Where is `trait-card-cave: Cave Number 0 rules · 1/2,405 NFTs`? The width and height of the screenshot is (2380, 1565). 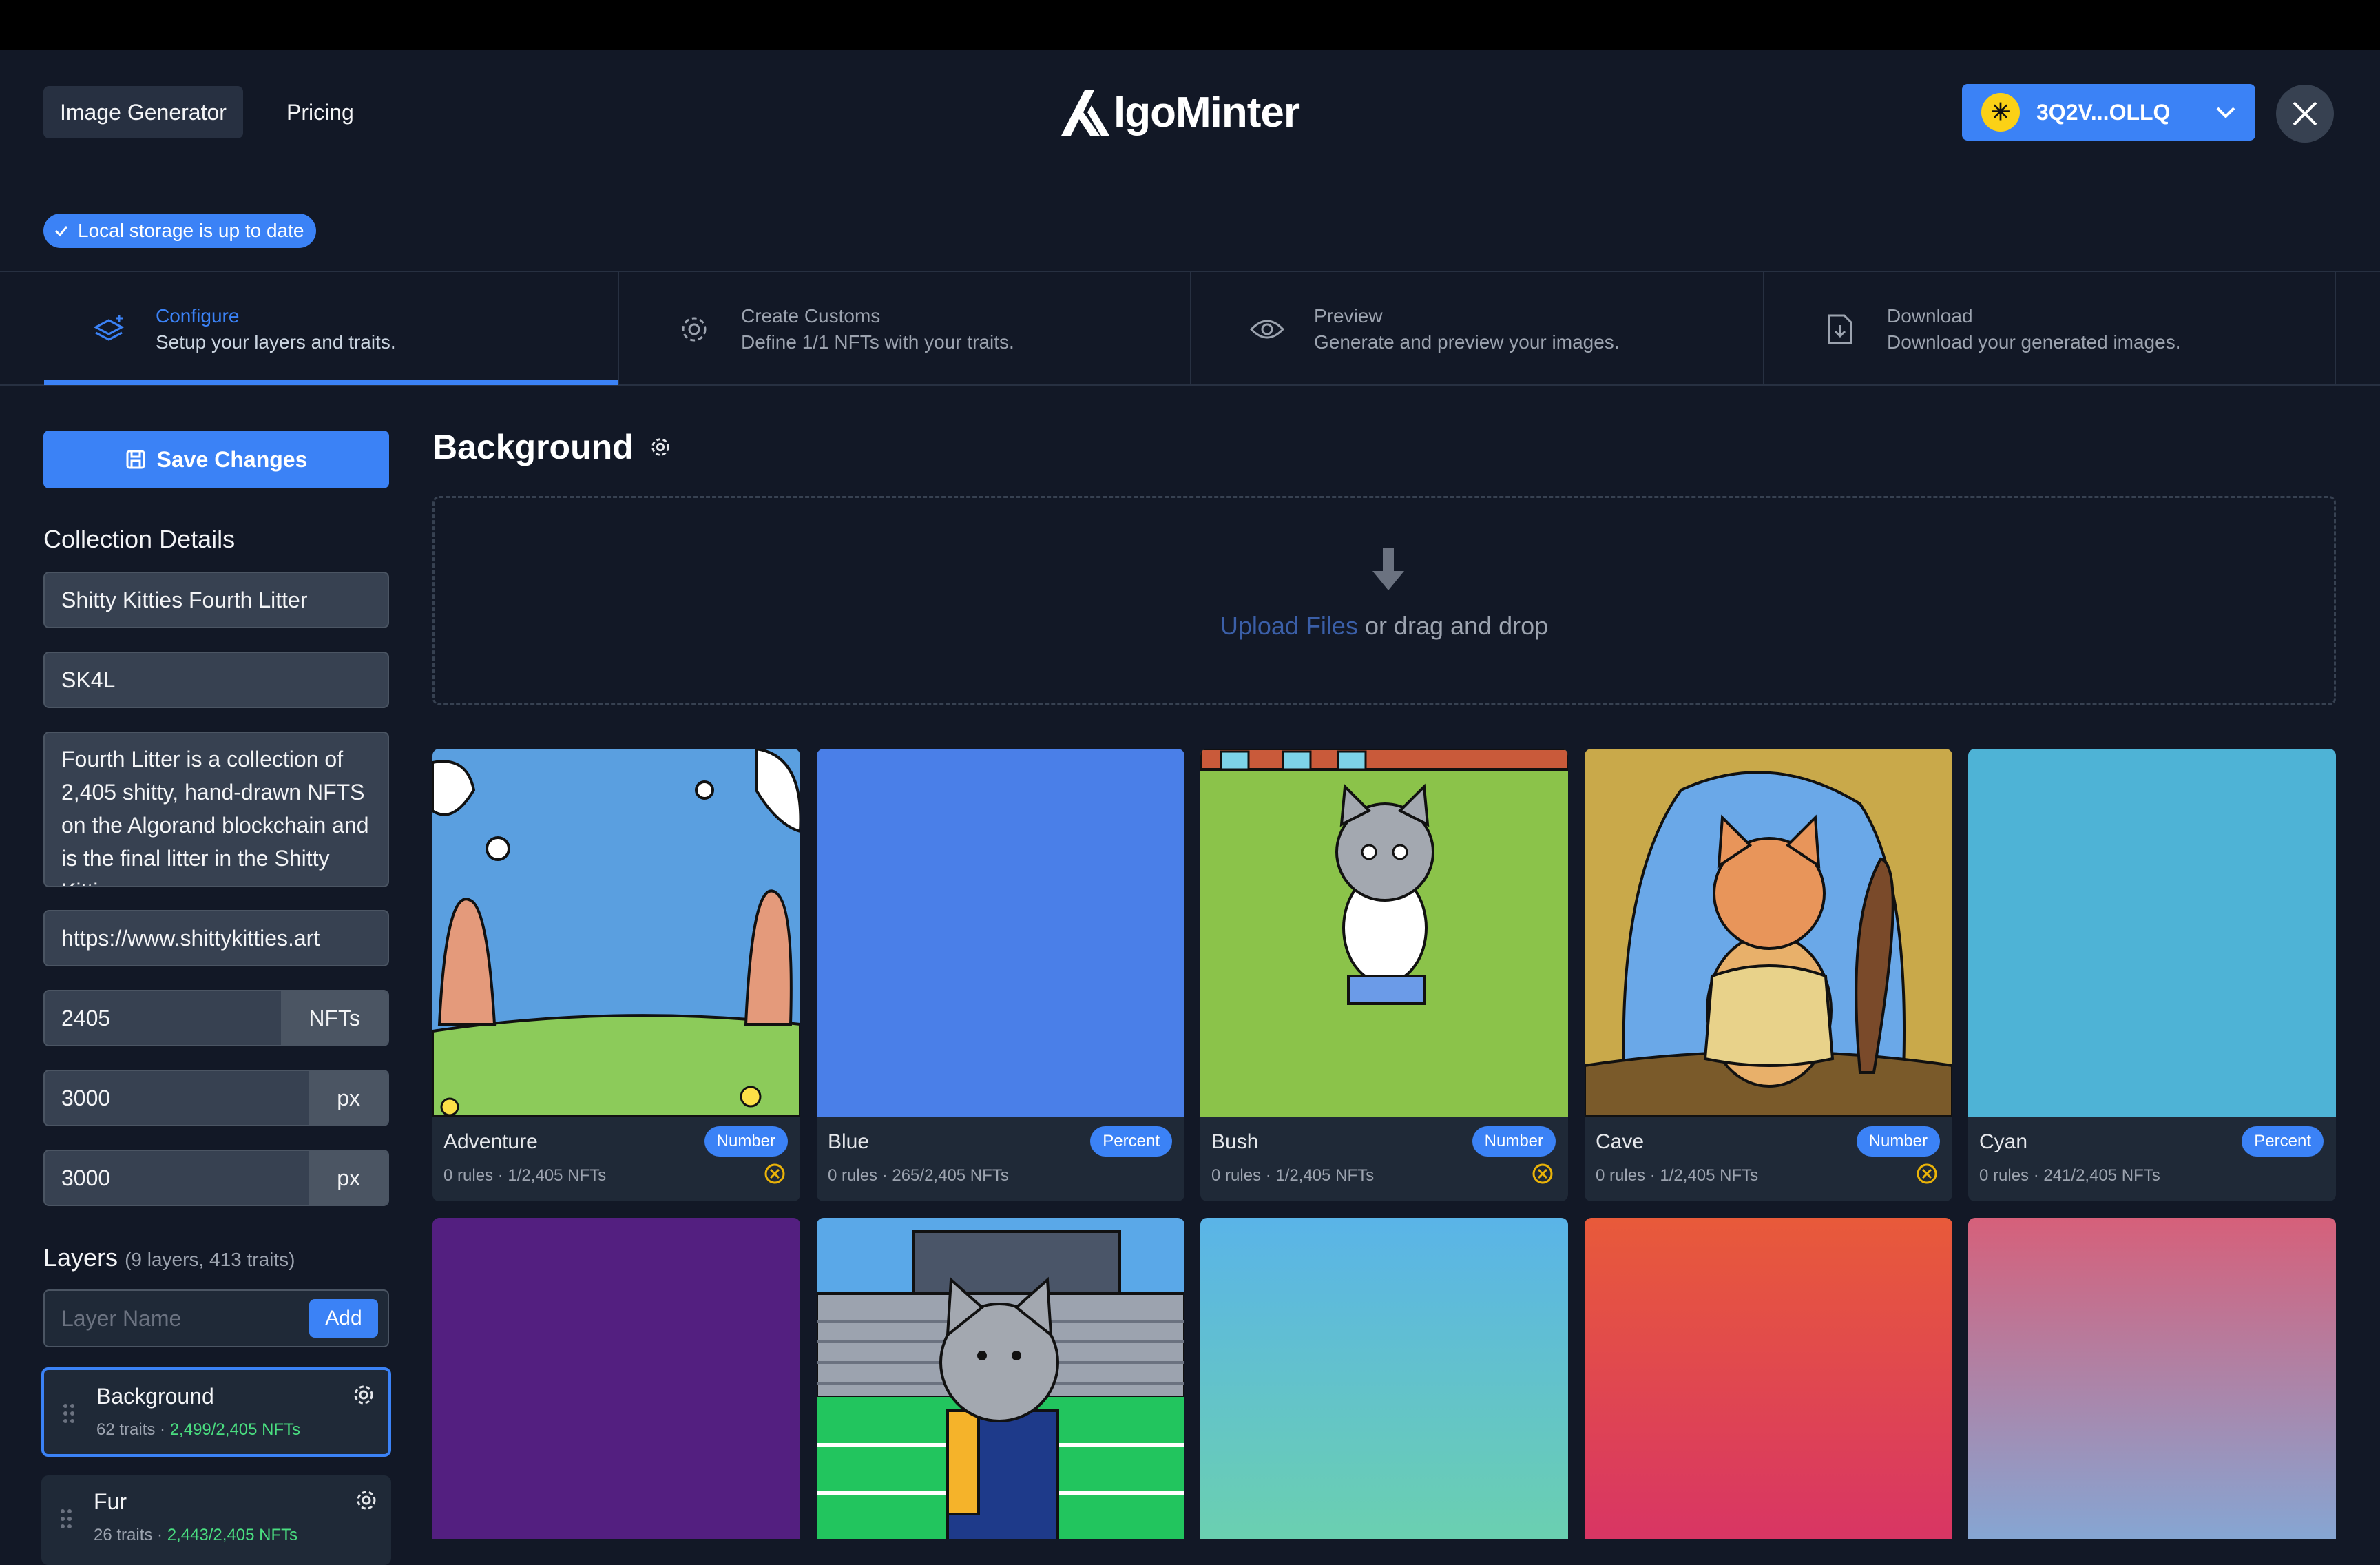 trait-card-cave: Cave Number 0 rules · 1/2,405 NFTs is located at coordinates (1768, 975).